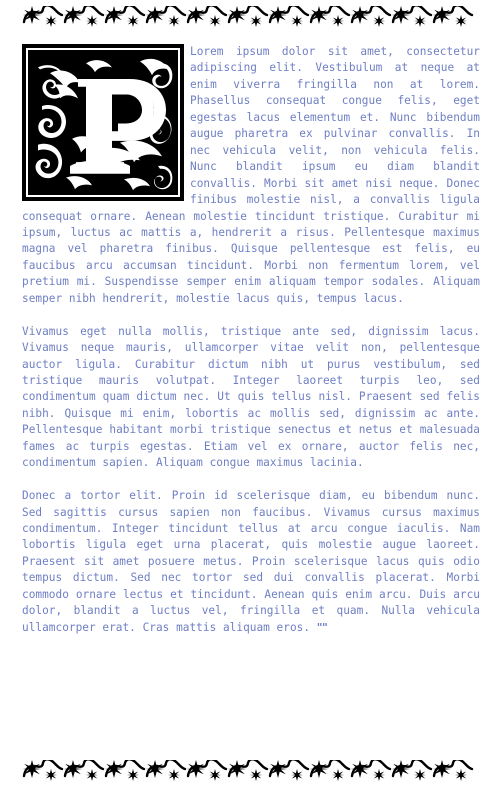  Describe the element at coordinates (106, 123) in the screenshot. I see `dropcap-text-wrap-spacer` at that location.